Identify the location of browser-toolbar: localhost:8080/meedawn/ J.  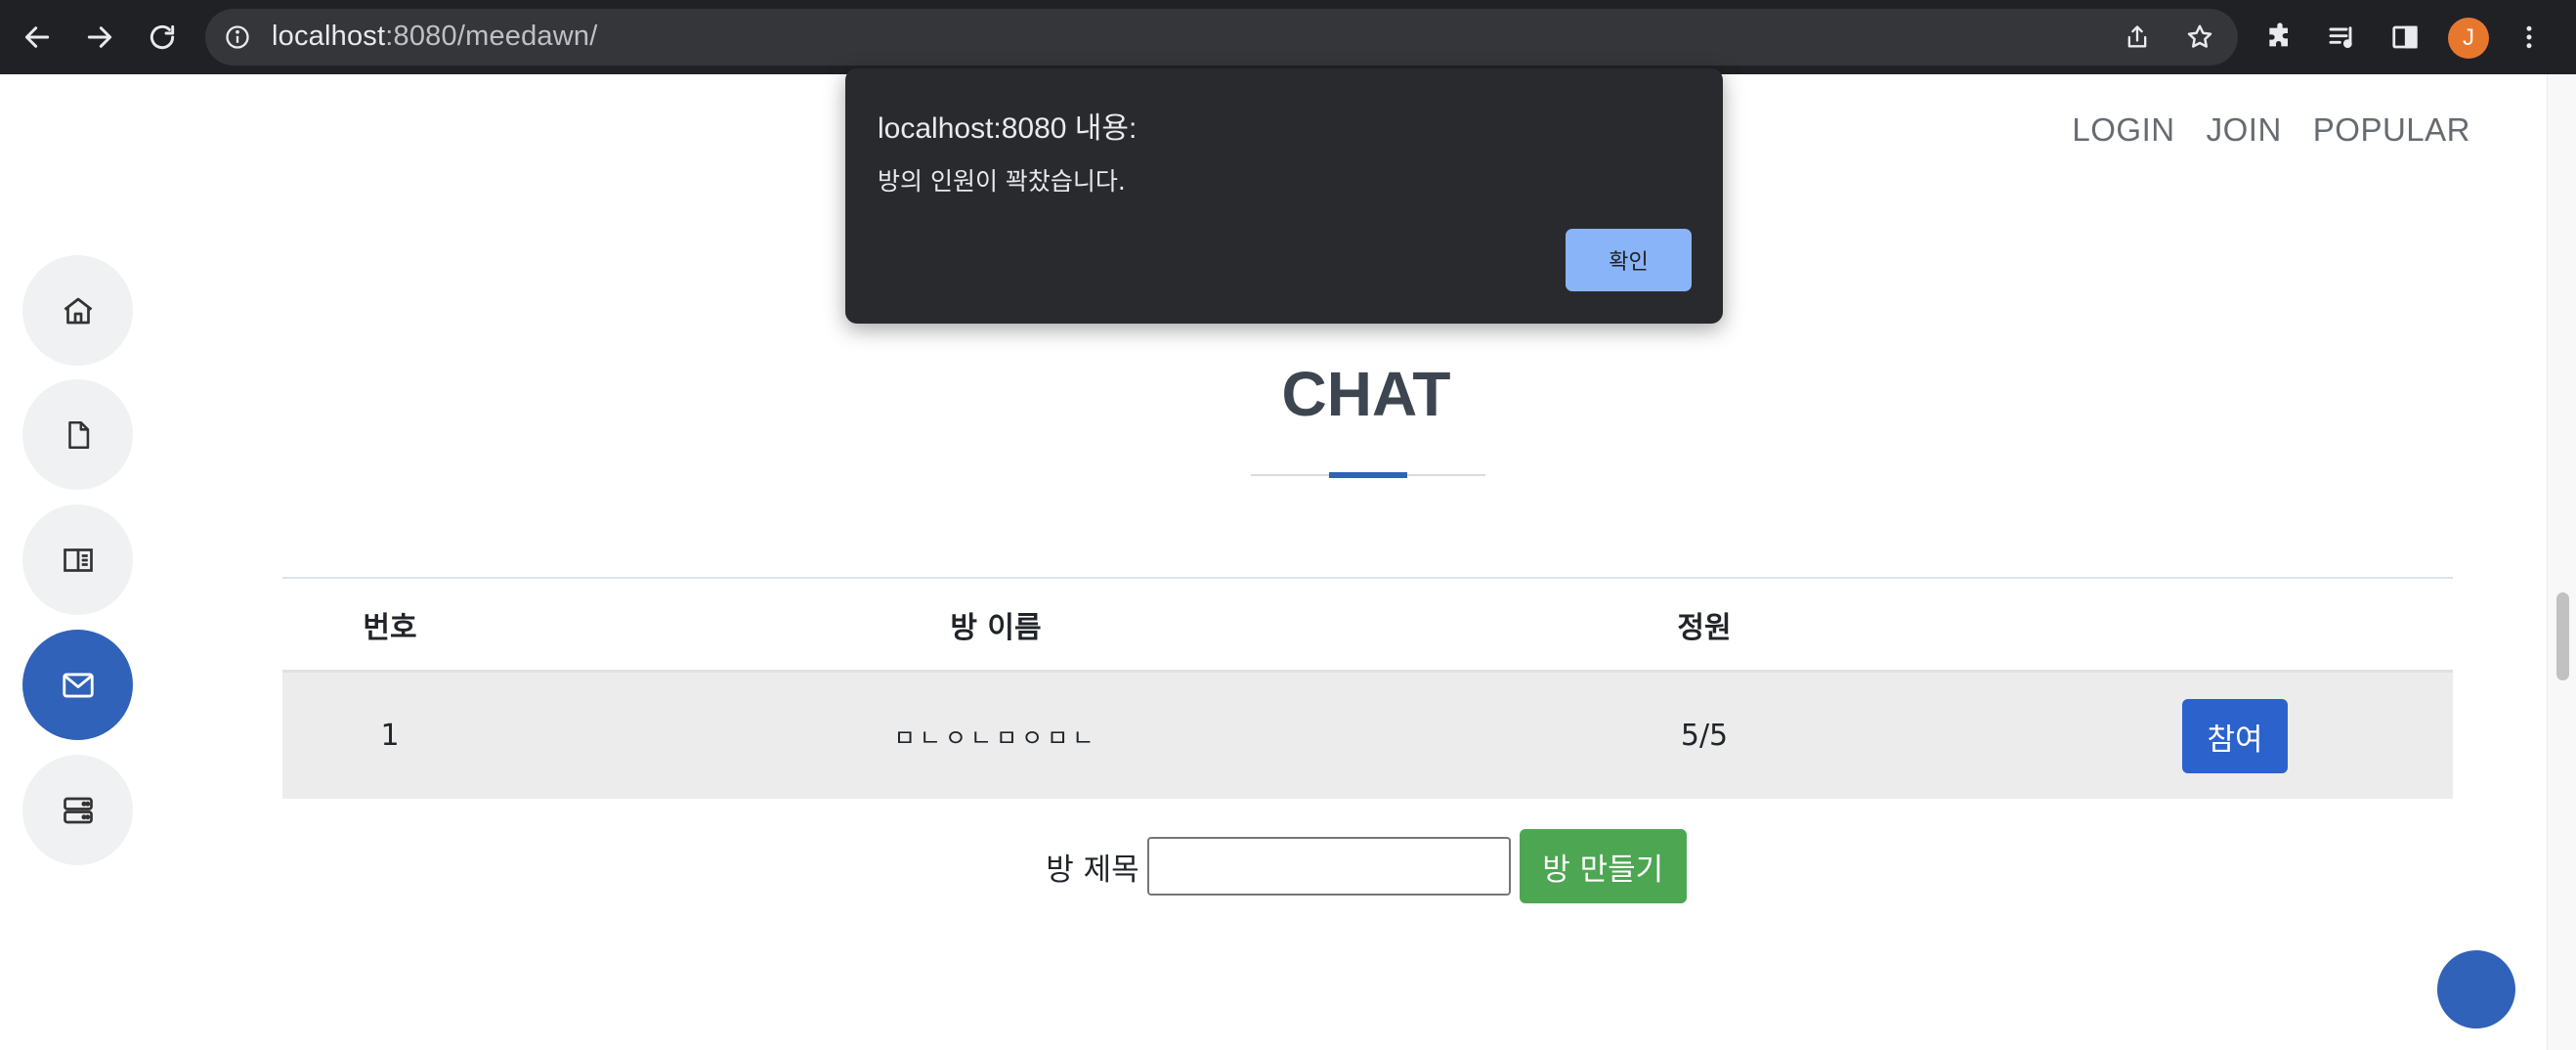
(1288, 37).